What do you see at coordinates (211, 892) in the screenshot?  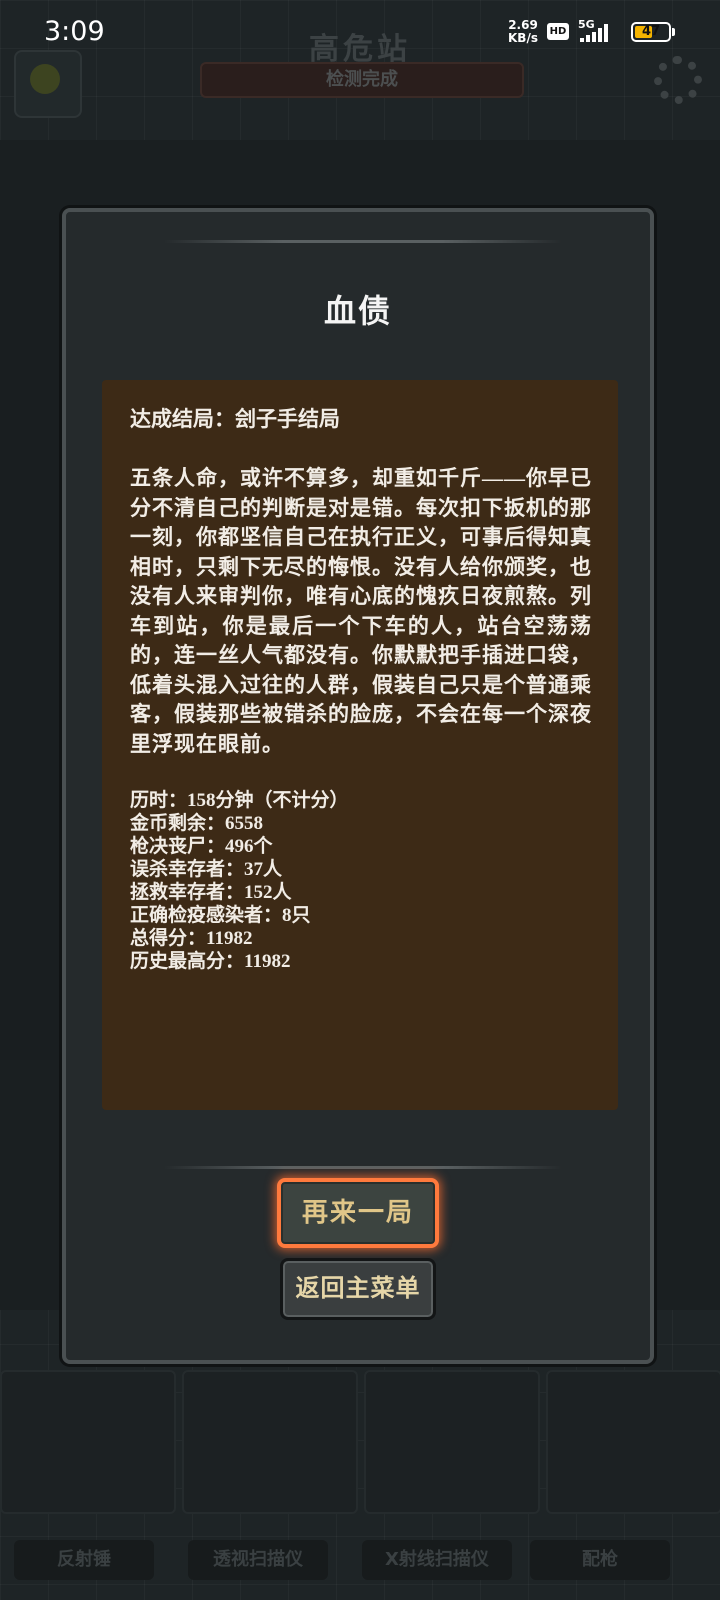 I see `stat-survivors-saved: 拯救幸存者：152人` at bounding box center [211, 892].